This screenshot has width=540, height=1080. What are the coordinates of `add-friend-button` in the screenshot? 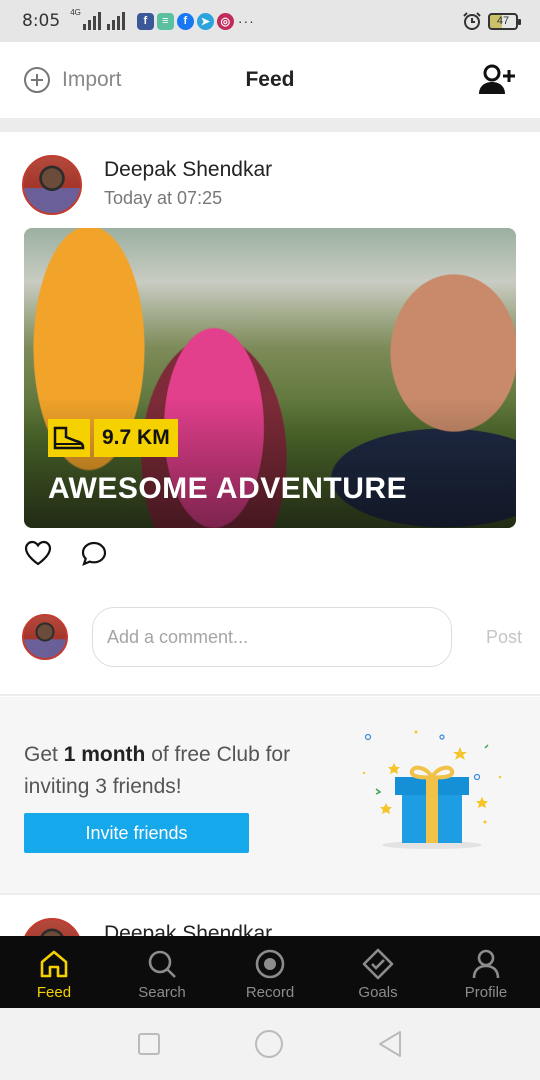 It's located at (497, 80).